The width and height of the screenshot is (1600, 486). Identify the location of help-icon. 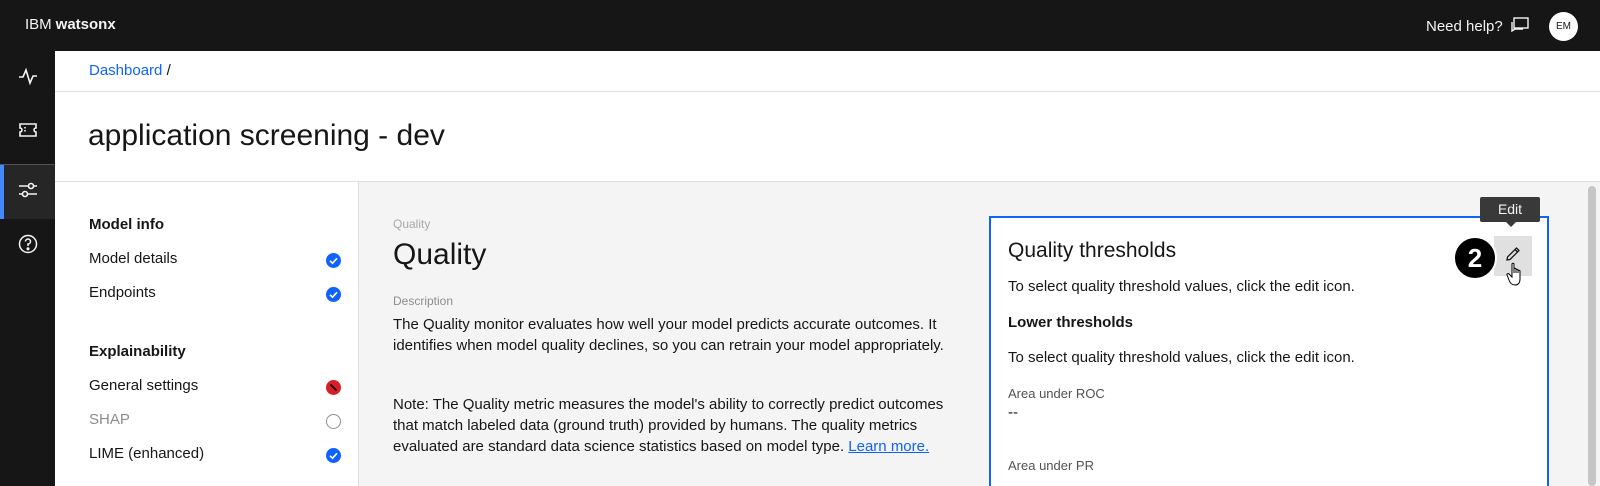
(28, 246).